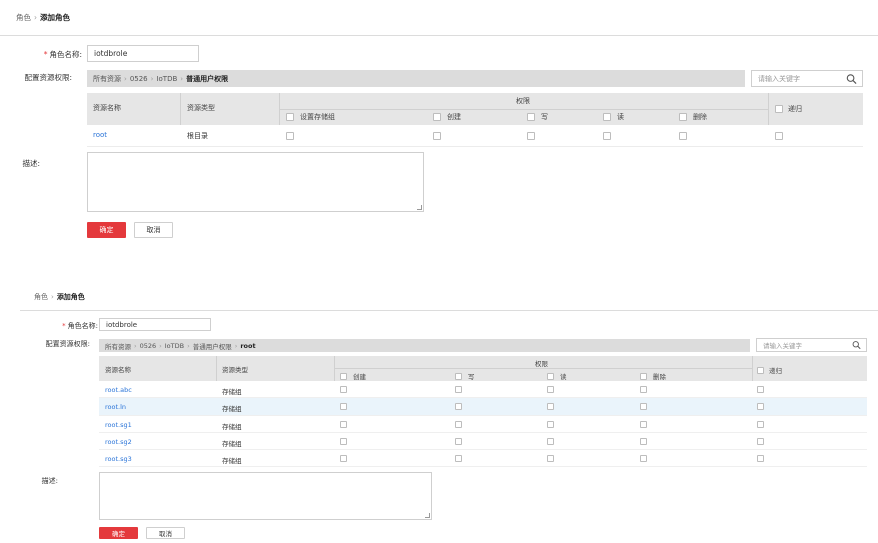 The image size is (878, 543). What do you see at coordinates (100, 135) in the screenshot?
I see `resource-link: root` at bounding box center [100, 135].